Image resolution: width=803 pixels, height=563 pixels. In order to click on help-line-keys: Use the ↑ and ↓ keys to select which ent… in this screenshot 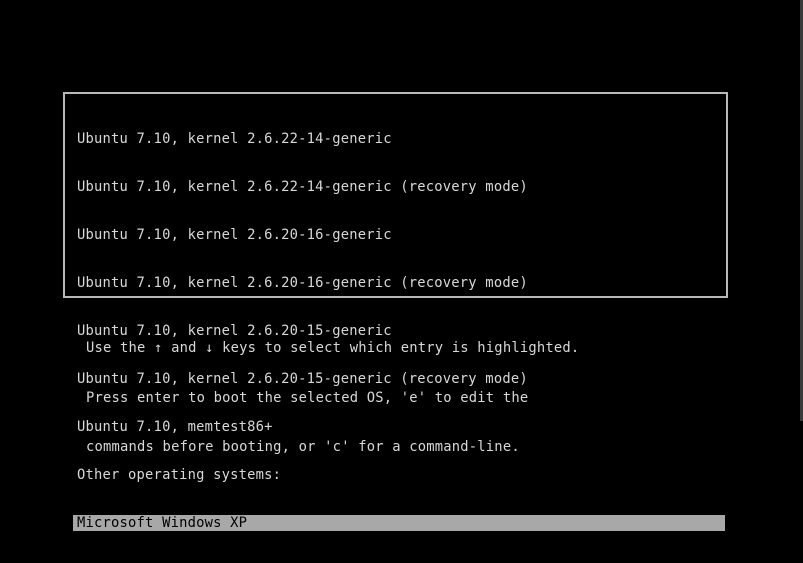, I will do `click(333, 348)`.